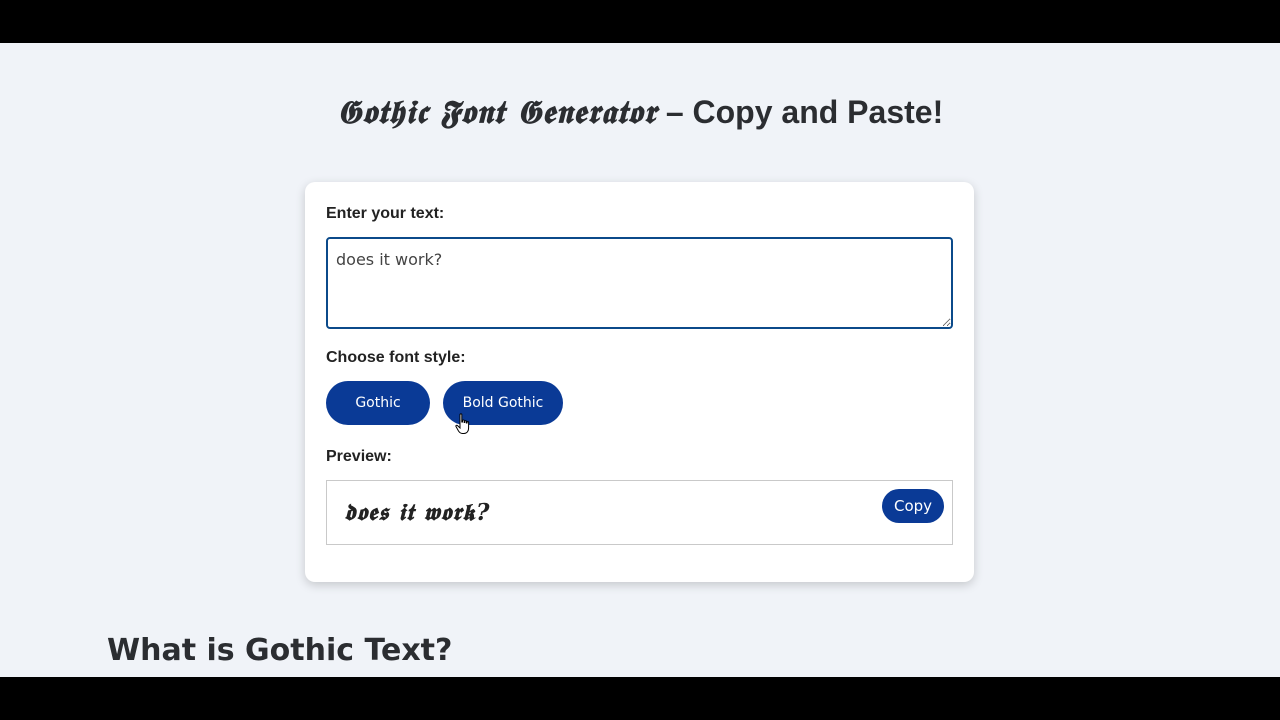 The width and height of the screenshot is (1280, 720). Describe the element at coordinates (417, 512) in the screenshot. I see `preview-text: 𝖉𝖔𝖊𝖘 𝖎𝖙 𝖜𝖔𝖗𝖐?` at that location.